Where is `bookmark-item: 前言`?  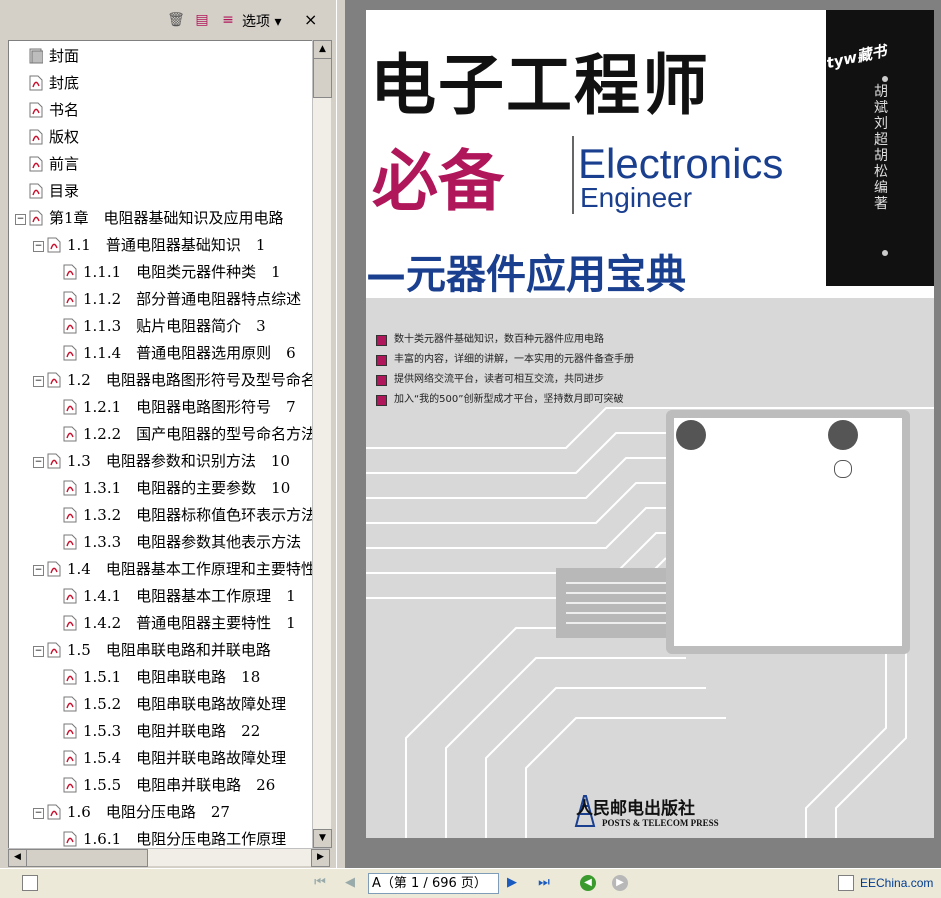 bookmark-item: 前言 is located at coordinates (159, 164).